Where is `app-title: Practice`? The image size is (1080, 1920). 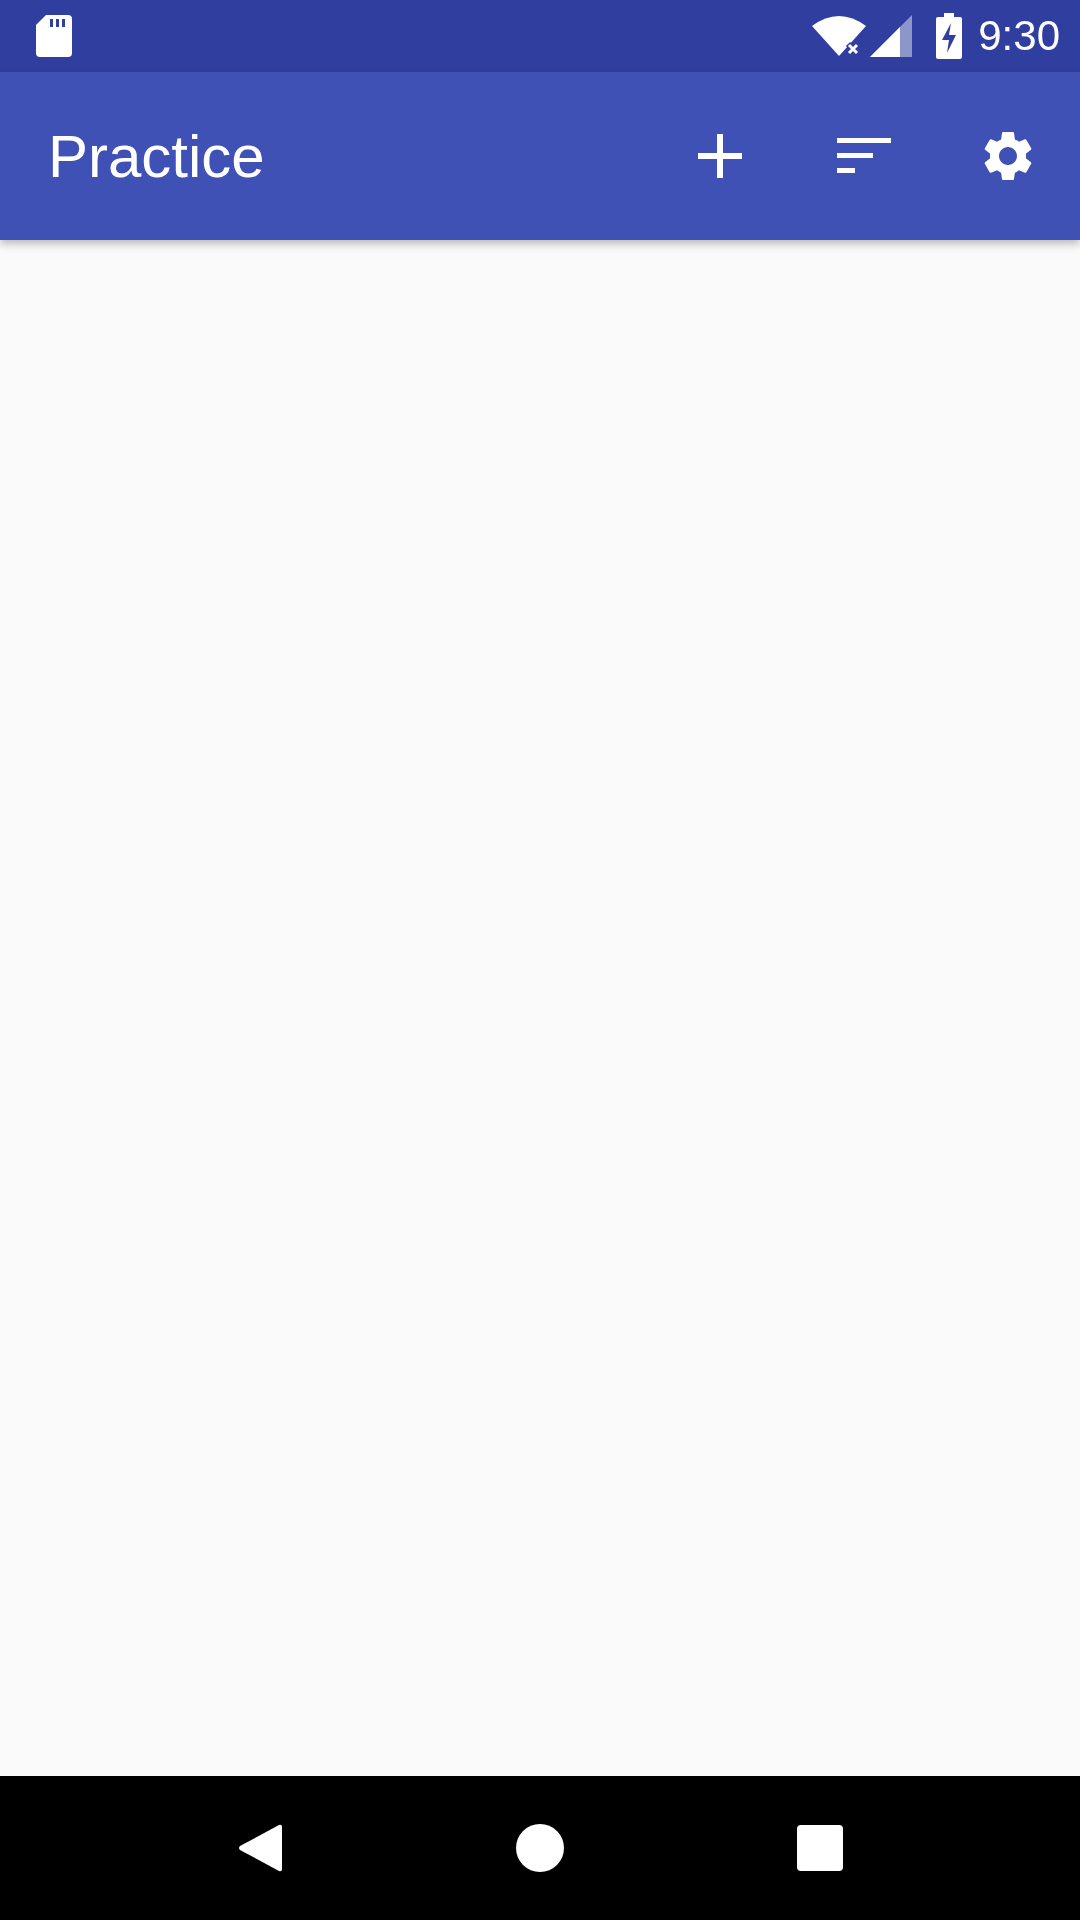
app-title: Practice is located at coordinates (157, 156).